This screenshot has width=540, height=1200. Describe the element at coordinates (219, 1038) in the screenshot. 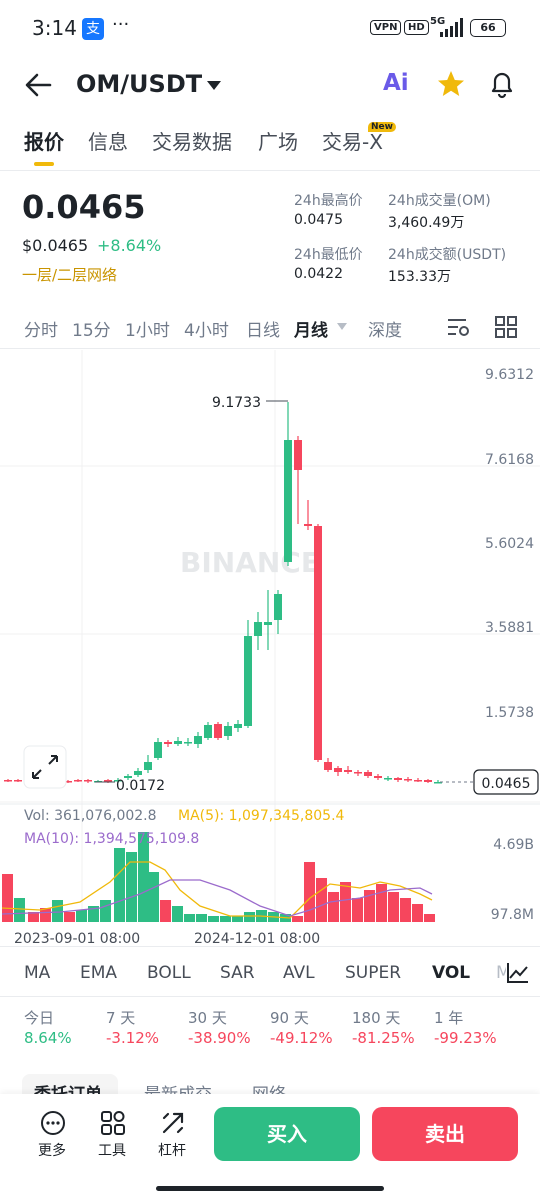

I see `perf-value-30d: -38.90%` at that location.